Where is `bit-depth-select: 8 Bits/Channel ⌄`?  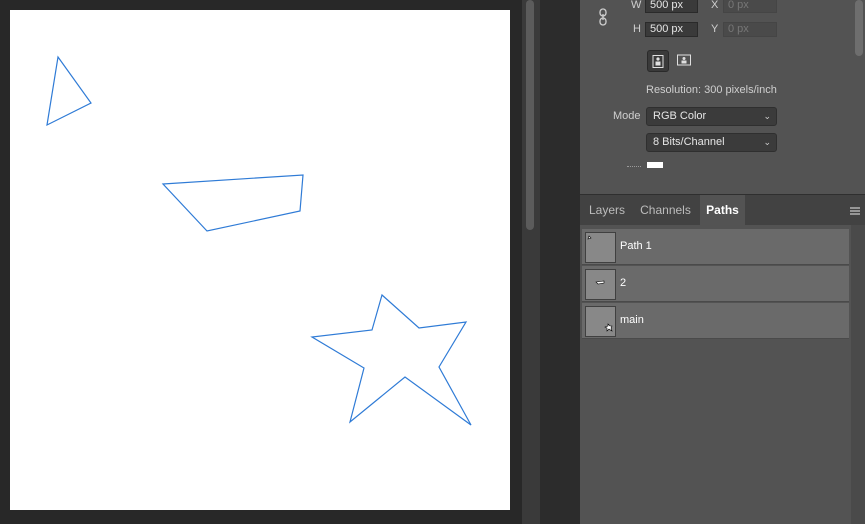
bit-depth-select: 8 Bits/Channel ⌄ is located at coordinates (711, 142).